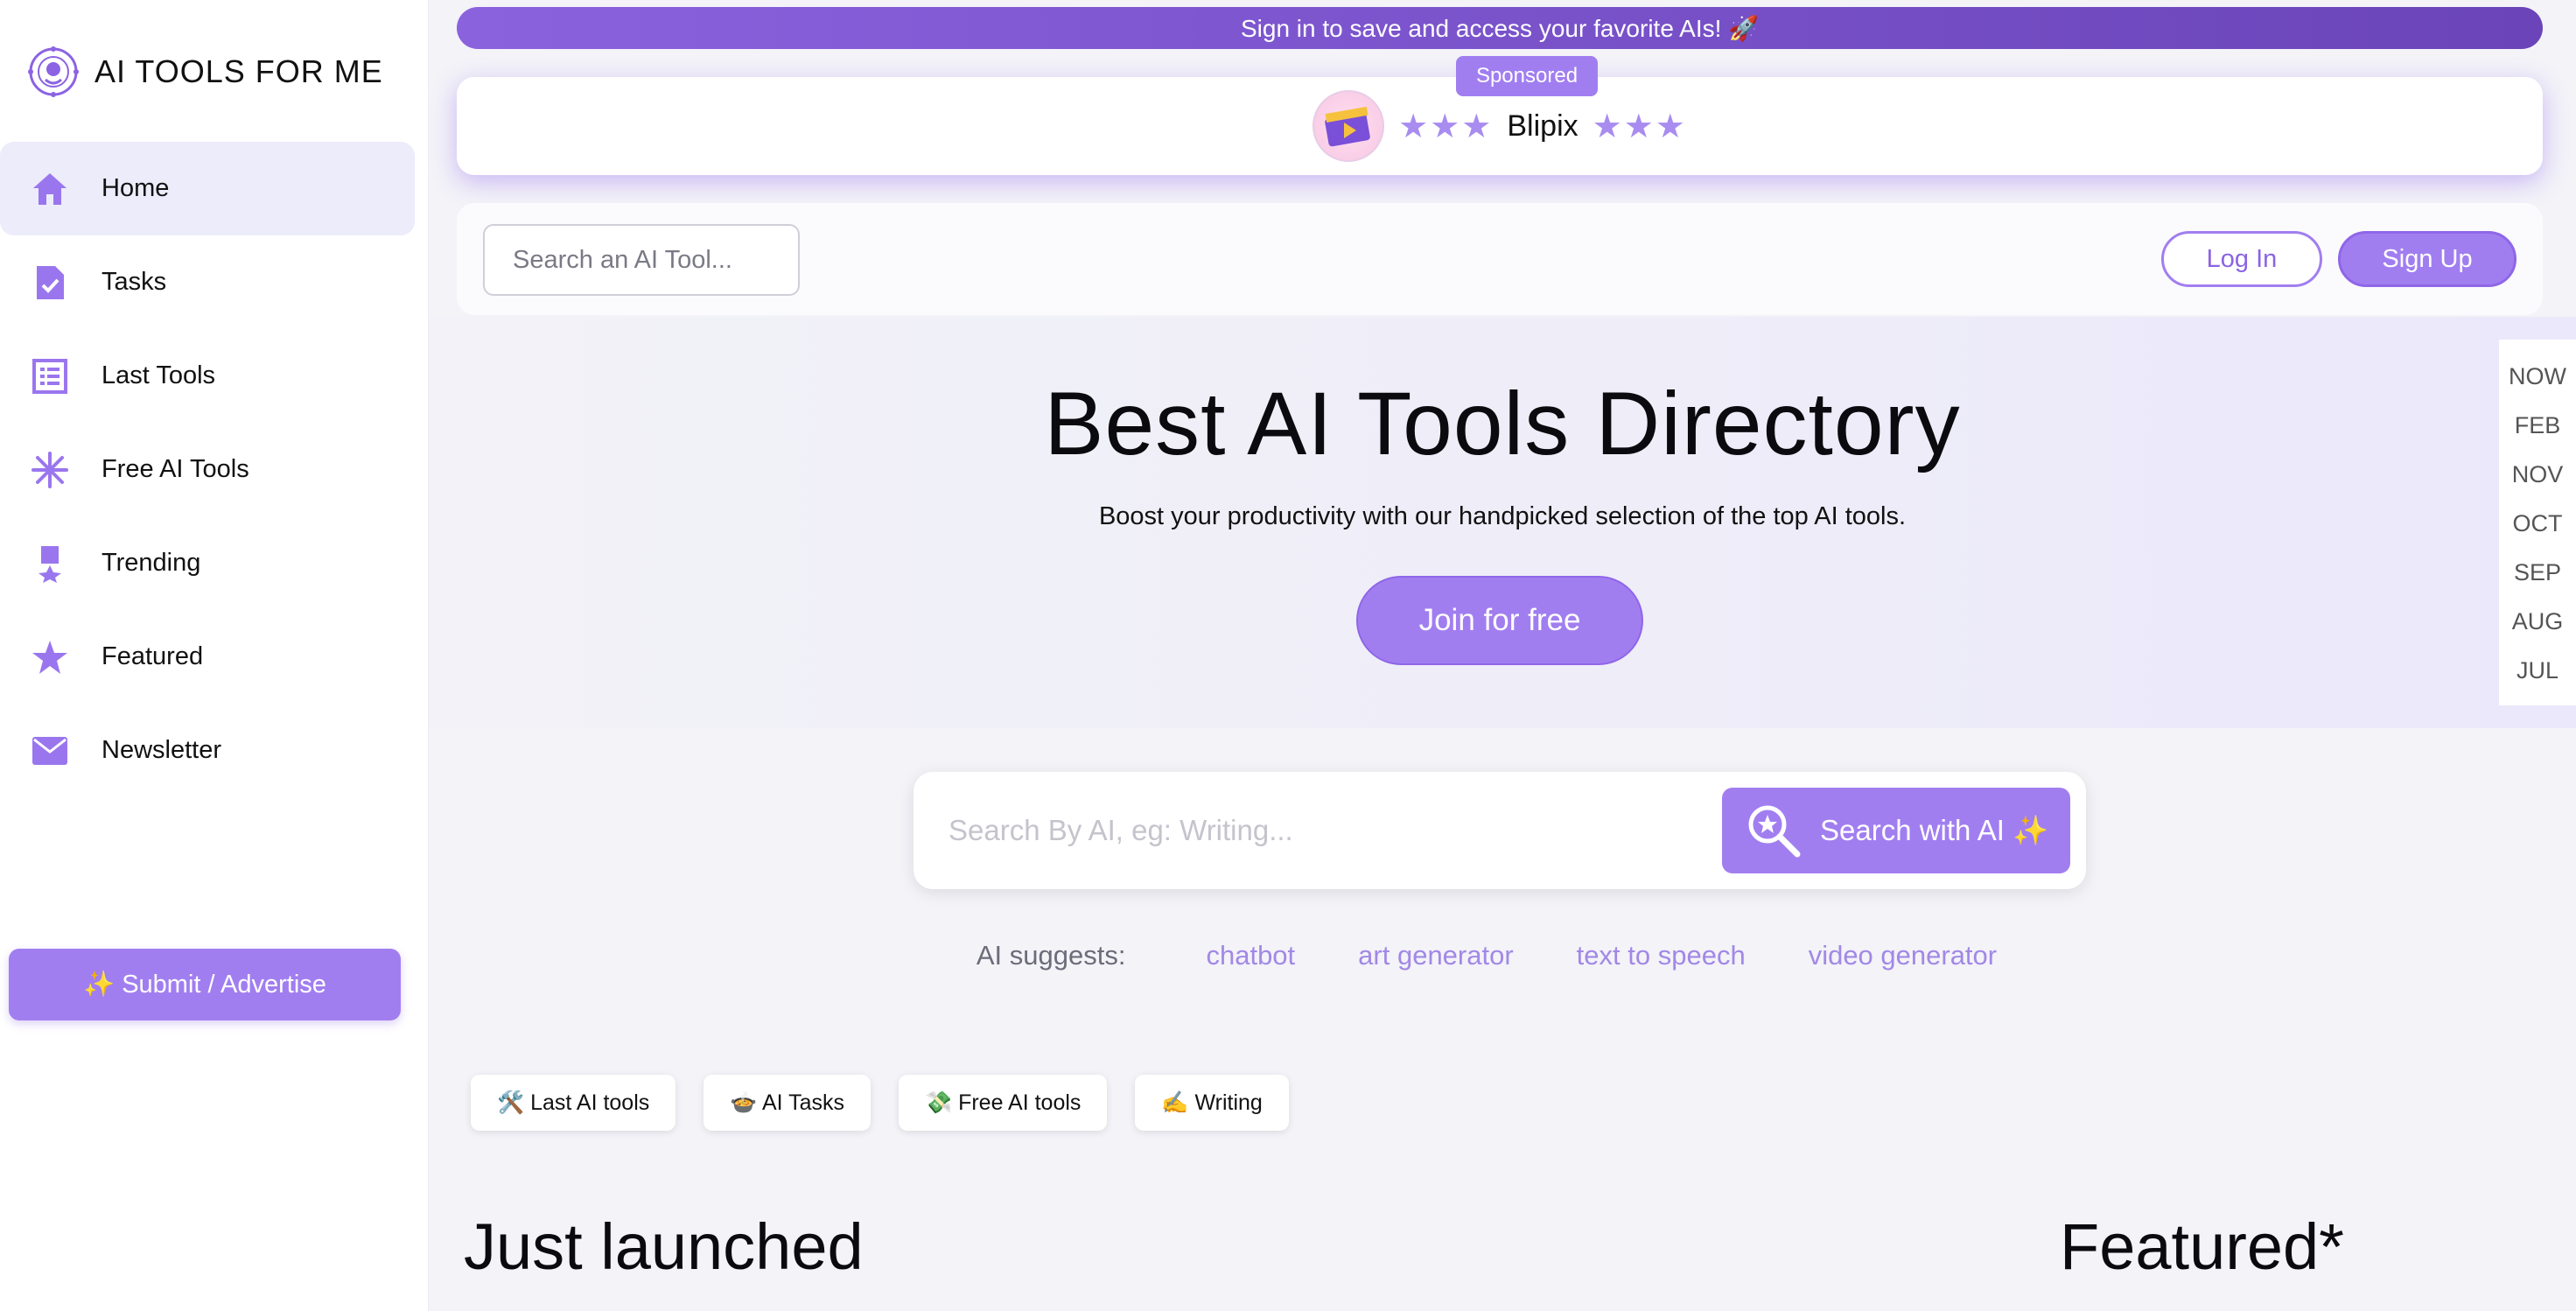  What do you see at coordinates (2538, 425) in the screenshot?
I see `timeline-item: FEB` at bounding box center [2538, 425].